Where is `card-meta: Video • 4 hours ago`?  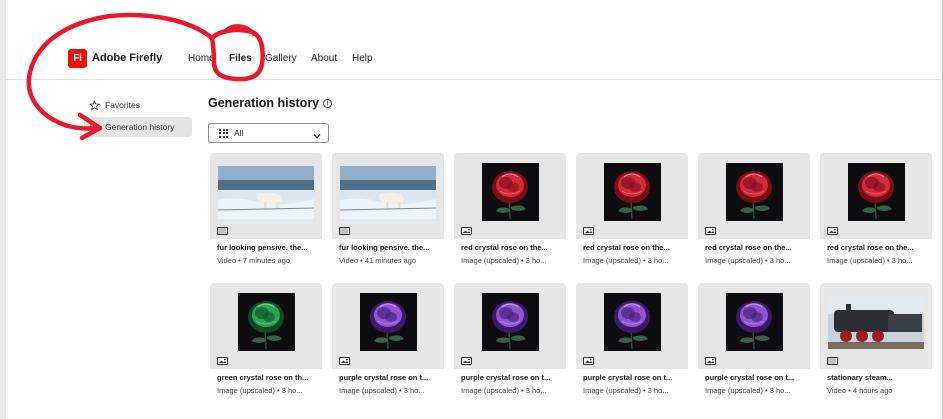 card-meta: Video • 4 hours ago is located at coordinates (860, 390).